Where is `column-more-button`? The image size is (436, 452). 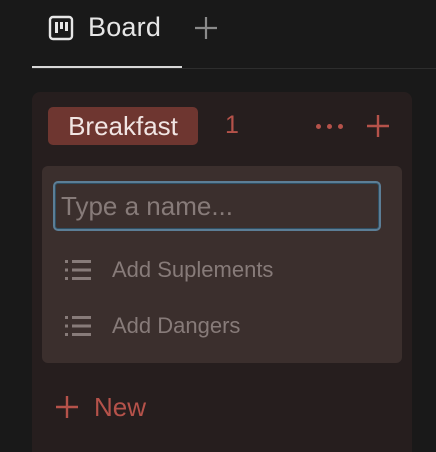
column-more-button is located at coordinates (330, 125).